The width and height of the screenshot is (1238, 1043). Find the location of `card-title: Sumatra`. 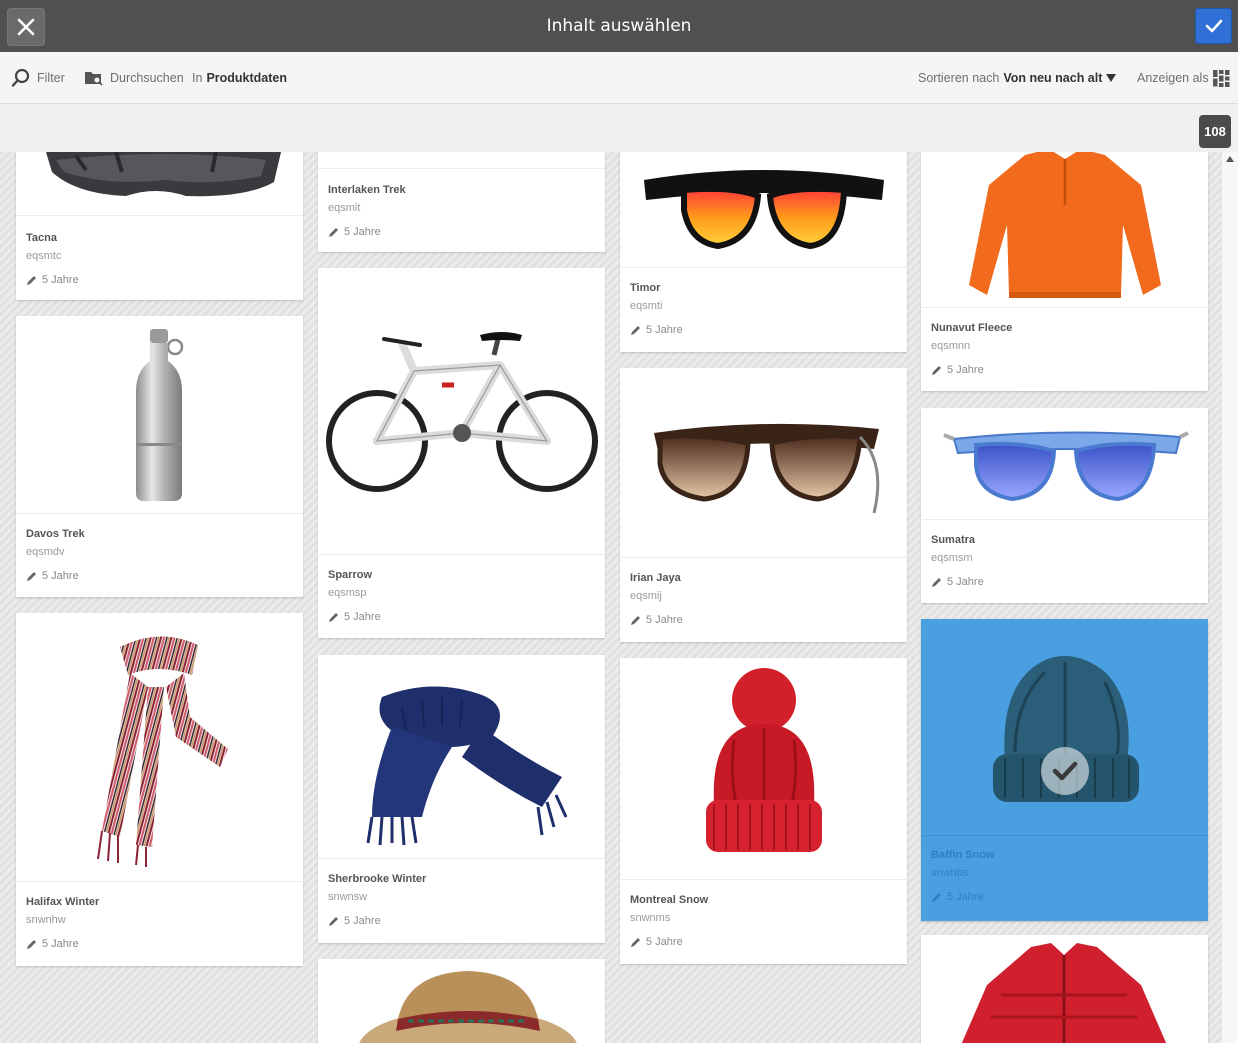

card-title: Sumatra is located at coordinates (953, 540).